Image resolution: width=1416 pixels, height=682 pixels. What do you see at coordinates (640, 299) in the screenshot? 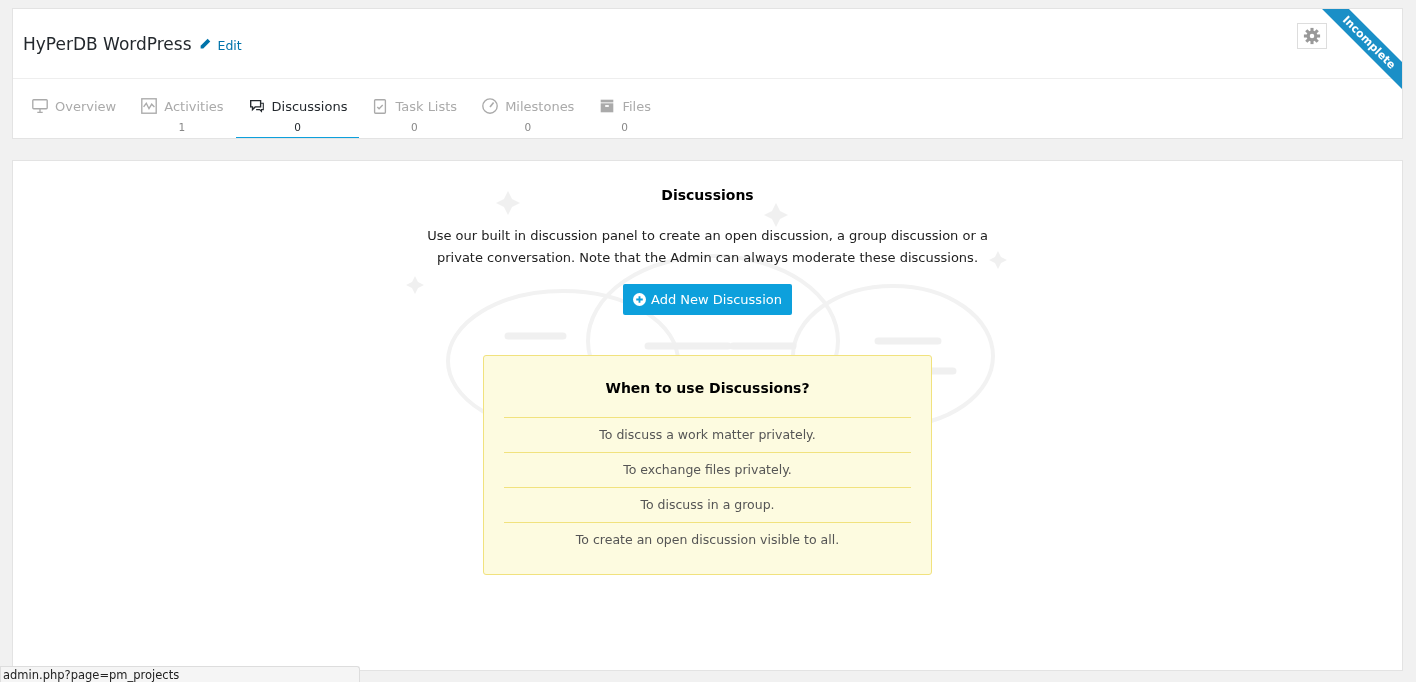
I see `plus-circle-icon` at bounding box center [640, 299].